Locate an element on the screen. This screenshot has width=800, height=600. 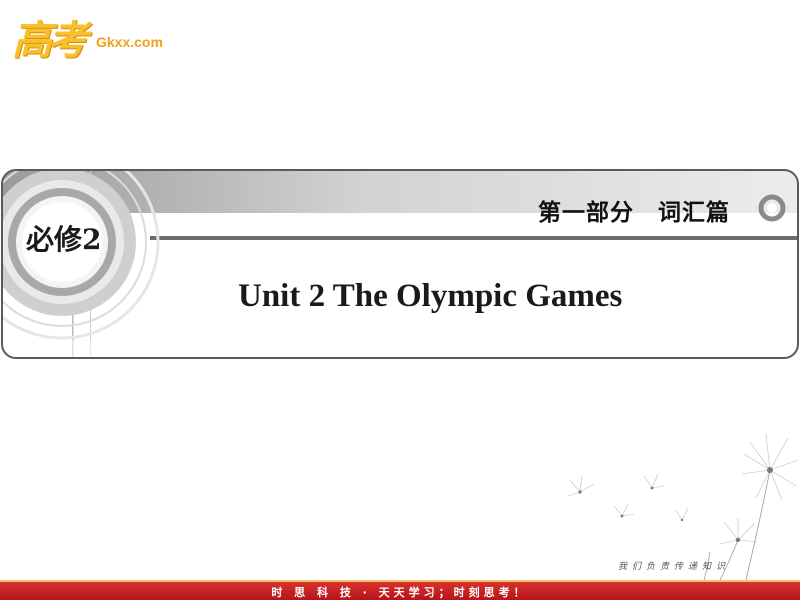
site-logo: 高考 Gkxx.com is located at coordinates (97, 35).